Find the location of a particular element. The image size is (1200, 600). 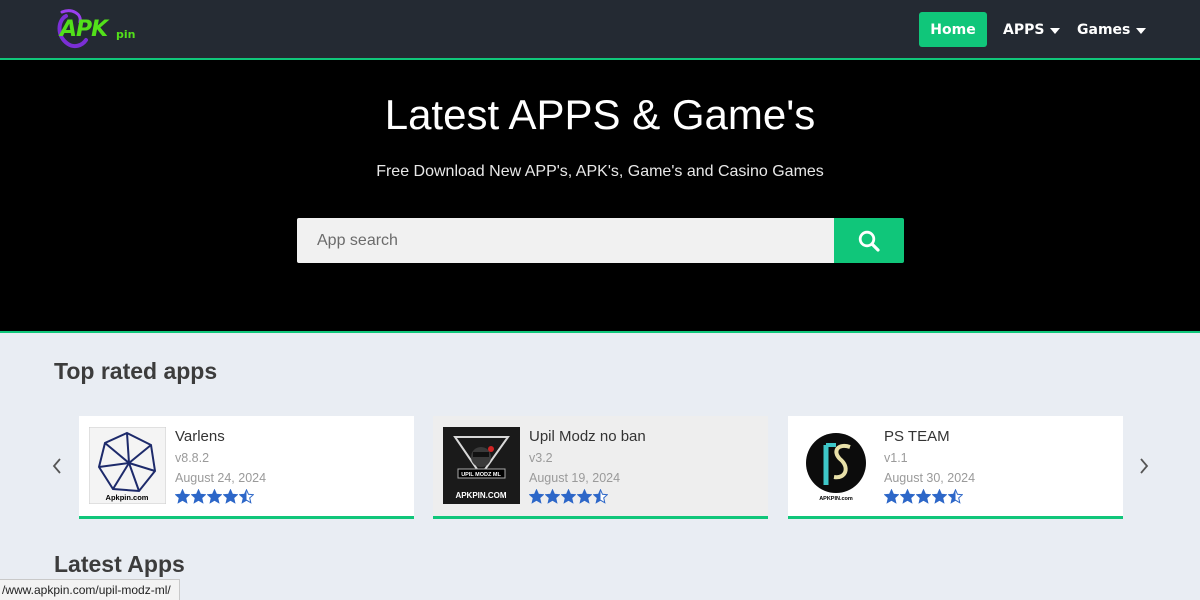

app-version: v1.1 is located at coordinates (896, 458).